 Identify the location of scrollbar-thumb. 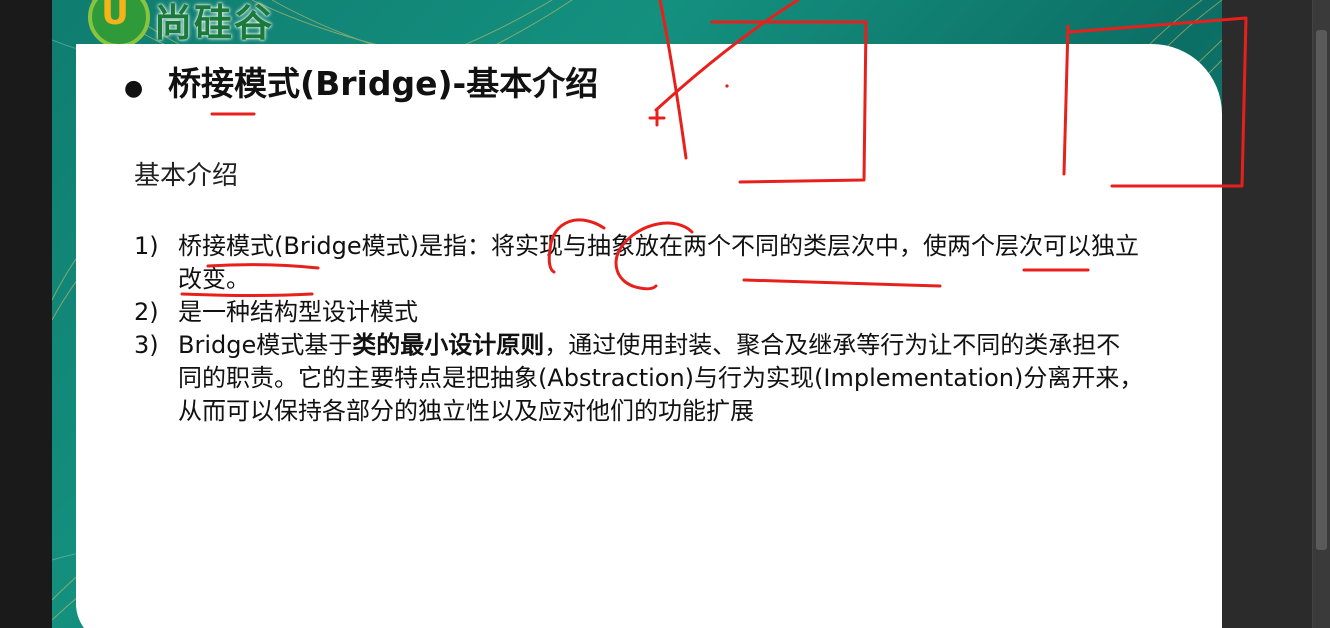
(1321, 290).